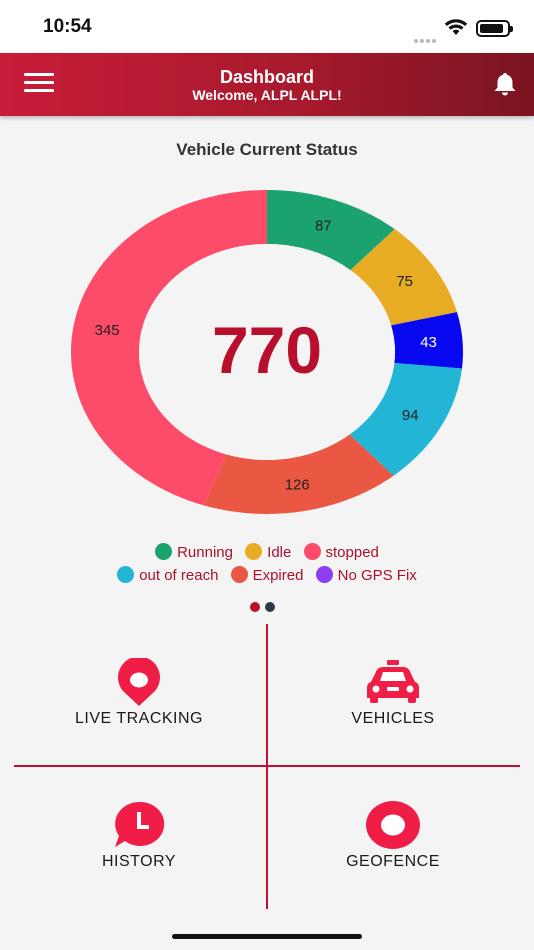 This screenshot has width=534, height=950. What do you see at coordinates (267, 936) in the screenshot?
I see `home-indicator` at bounding box center [267, 936].